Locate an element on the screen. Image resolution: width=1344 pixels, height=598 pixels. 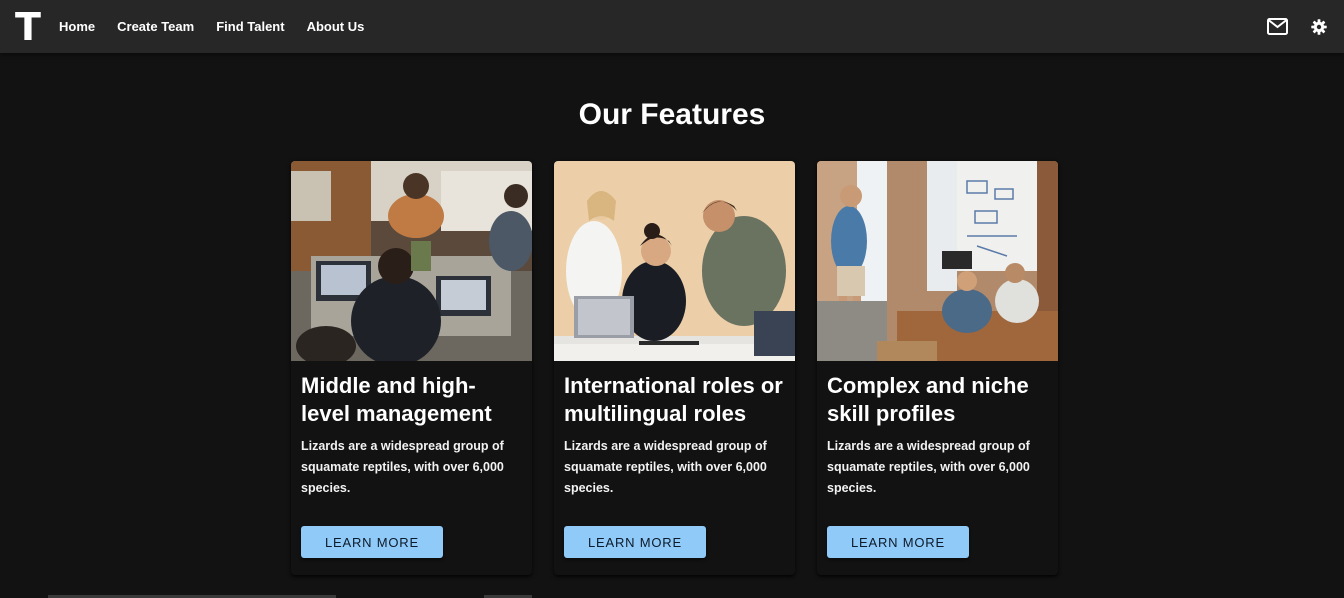
card-title: Complex and niche skill profiles is located at coordinates (928, 399).